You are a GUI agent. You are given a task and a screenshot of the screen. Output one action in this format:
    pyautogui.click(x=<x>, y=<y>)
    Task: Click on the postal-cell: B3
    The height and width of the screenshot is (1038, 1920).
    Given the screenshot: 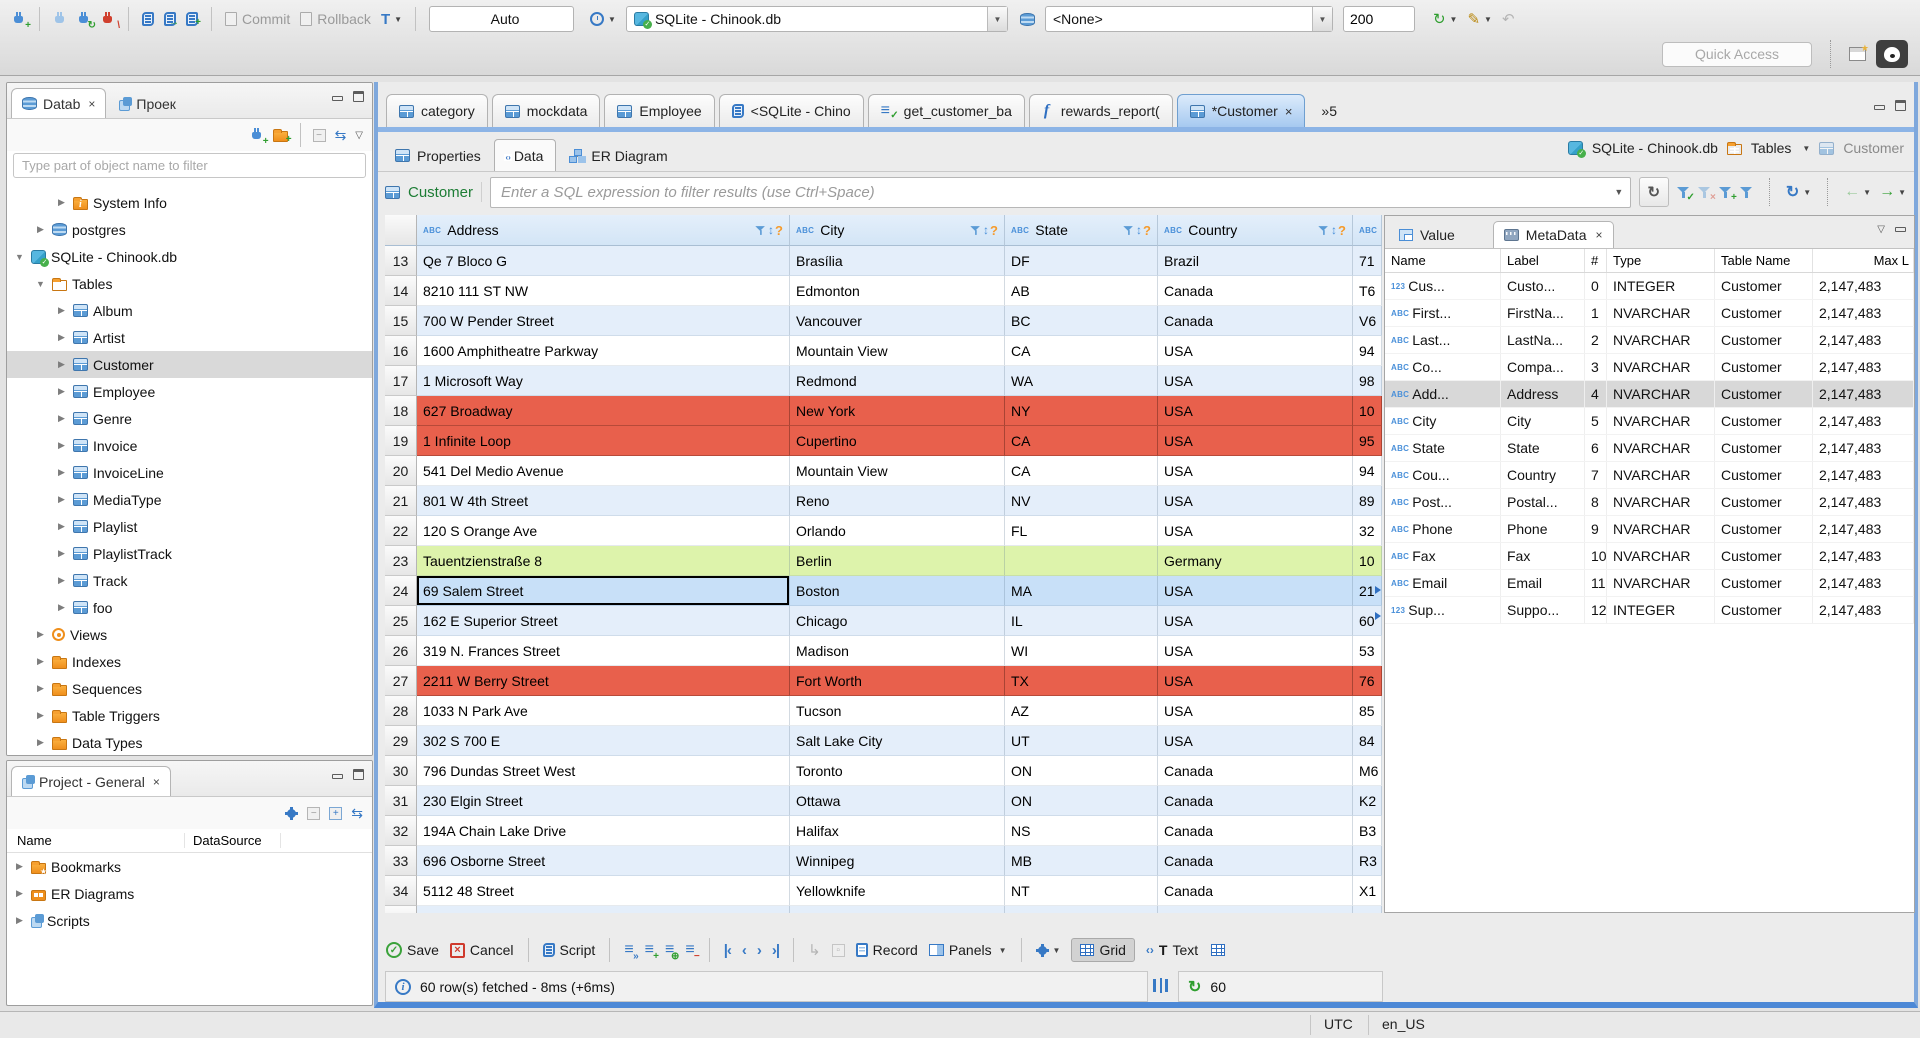 What is the action you would take?
    pyautogui.click(x=1367, y=831)
    